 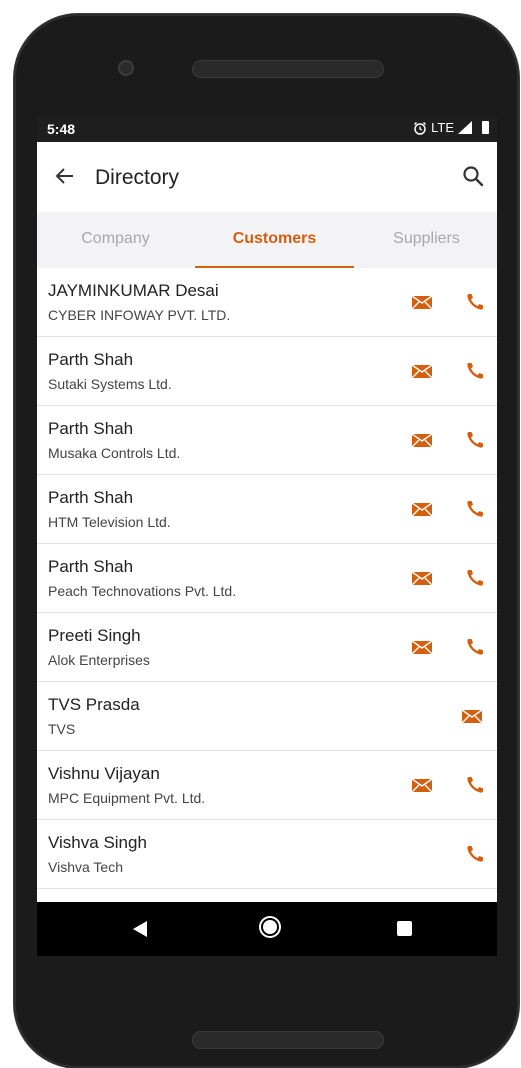 I want to click on tab-bar: Company Customers Suppliers, so click(x=267, y=240).